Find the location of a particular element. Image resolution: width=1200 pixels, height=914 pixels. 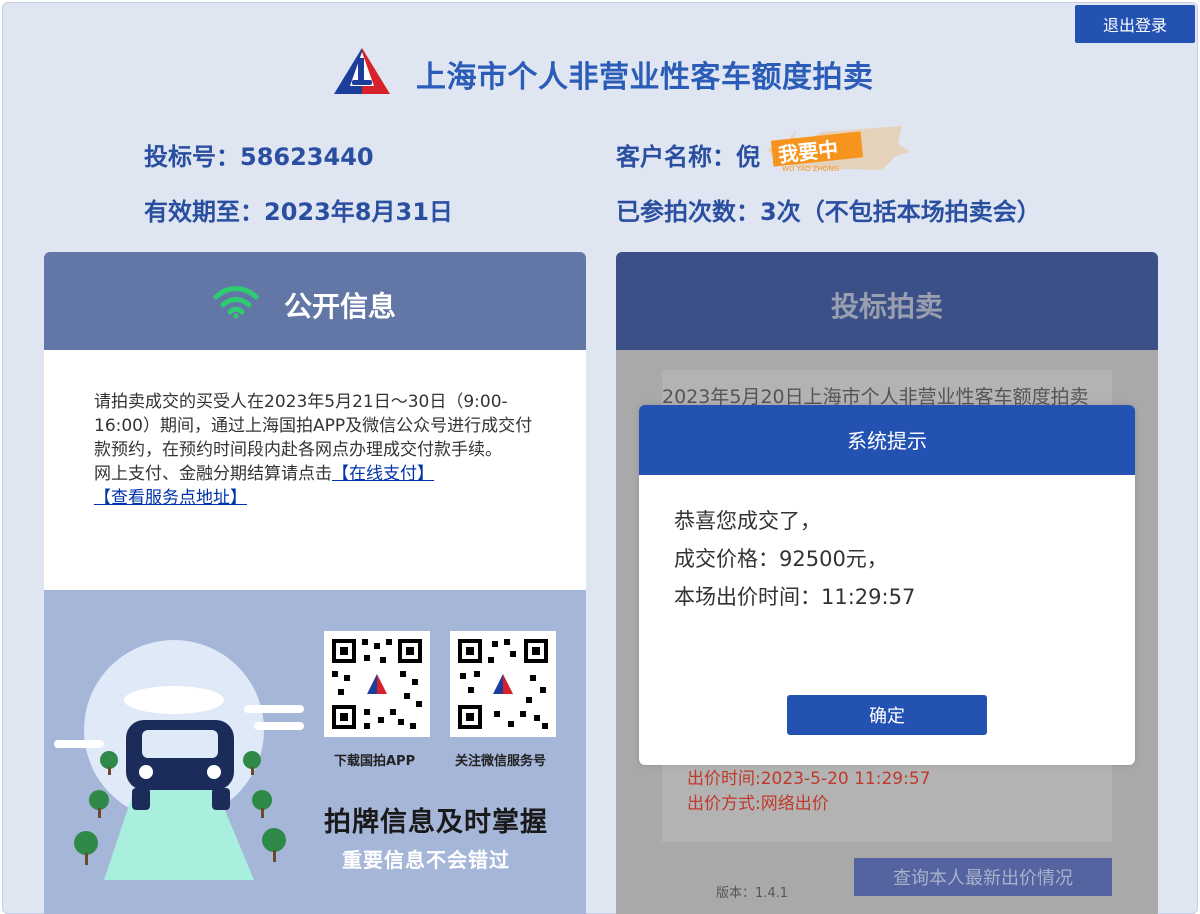

app-qr-code is located at coordinates (377, 684).